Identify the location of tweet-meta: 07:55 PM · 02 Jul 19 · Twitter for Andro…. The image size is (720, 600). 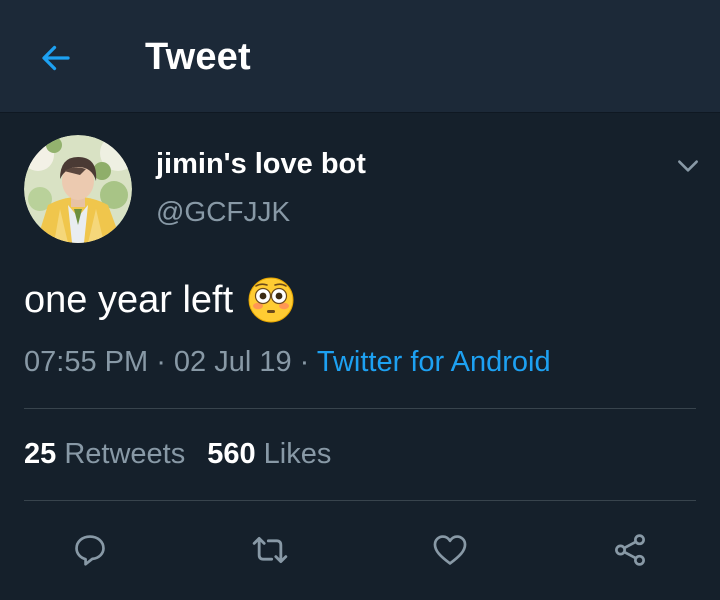
(287, 362).